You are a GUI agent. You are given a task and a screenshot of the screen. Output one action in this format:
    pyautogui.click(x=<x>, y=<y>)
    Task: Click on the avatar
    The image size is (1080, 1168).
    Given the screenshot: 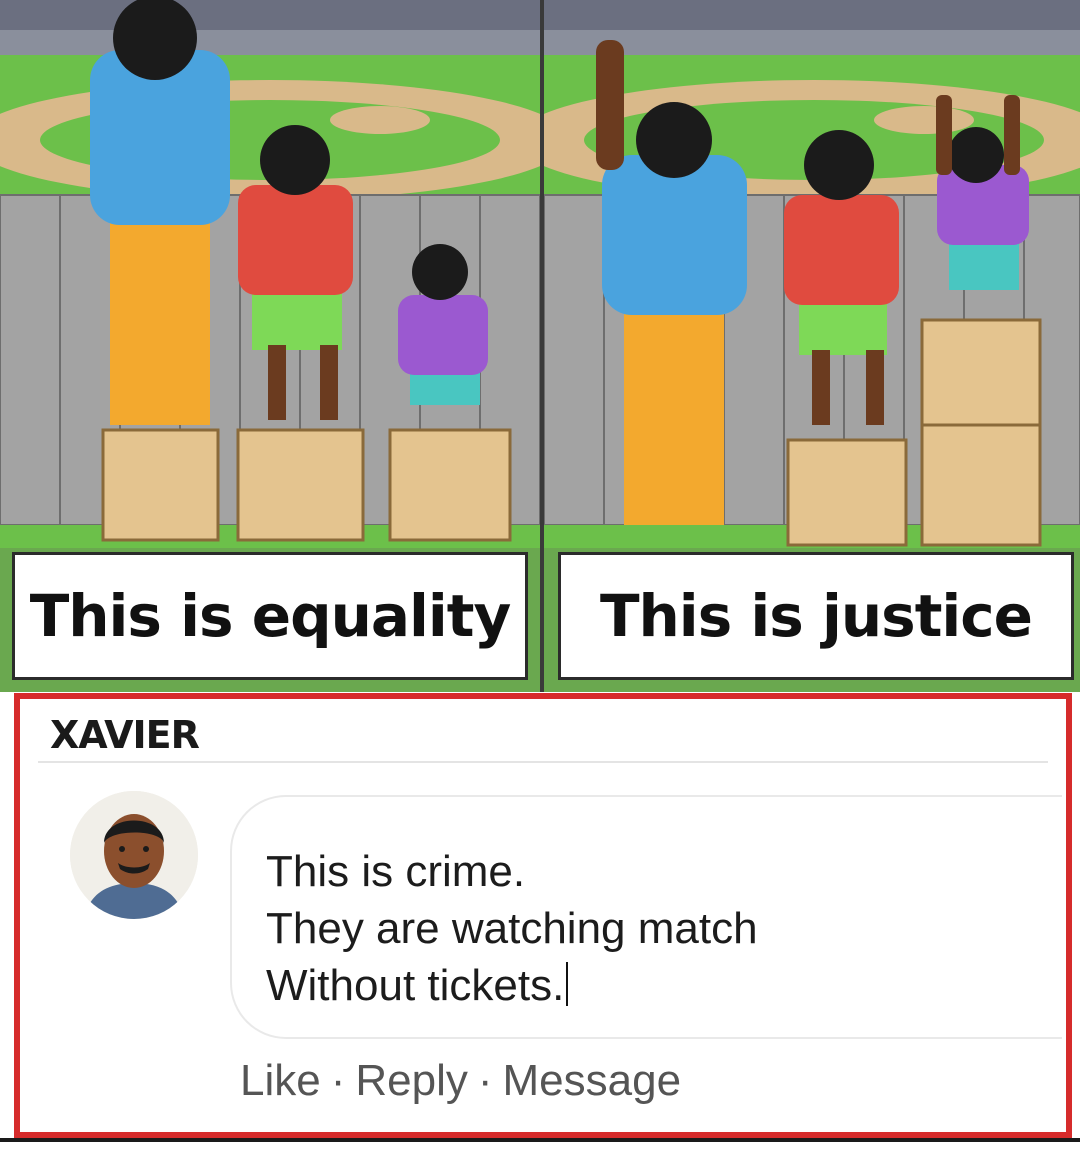 What is the action you would take?
    pyautogui.click(x=134, y=855)
    